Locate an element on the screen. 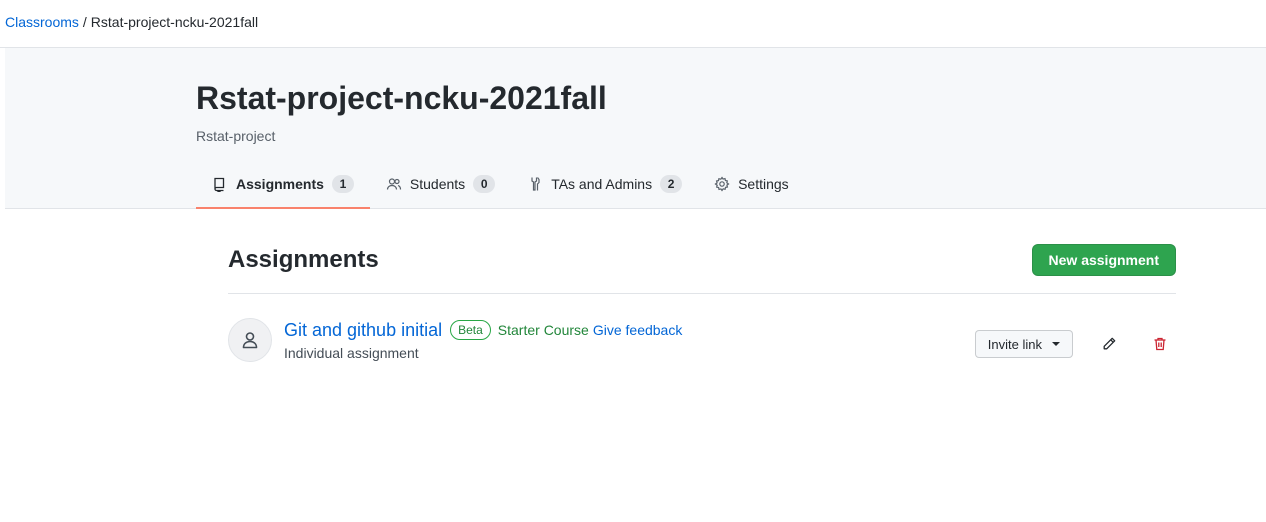 The width and height of the screenshot is (1266, 522). breadcrumb-classrooms-link: Classrooms is located at coordinates (42, 22).